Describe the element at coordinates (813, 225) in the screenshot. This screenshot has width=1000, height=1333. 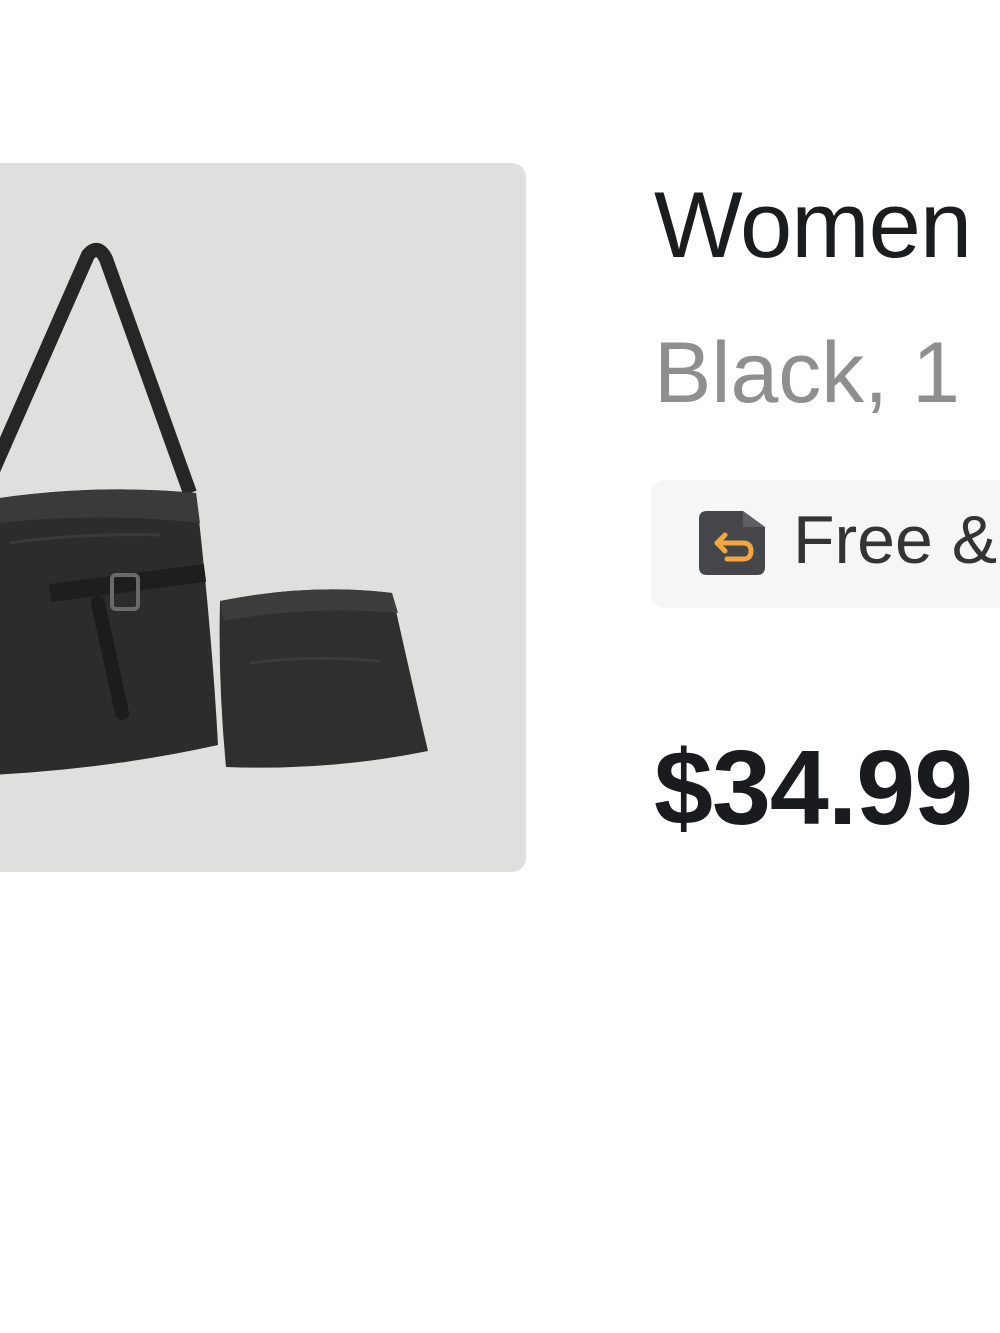
I see `product-title: Women` at that location.